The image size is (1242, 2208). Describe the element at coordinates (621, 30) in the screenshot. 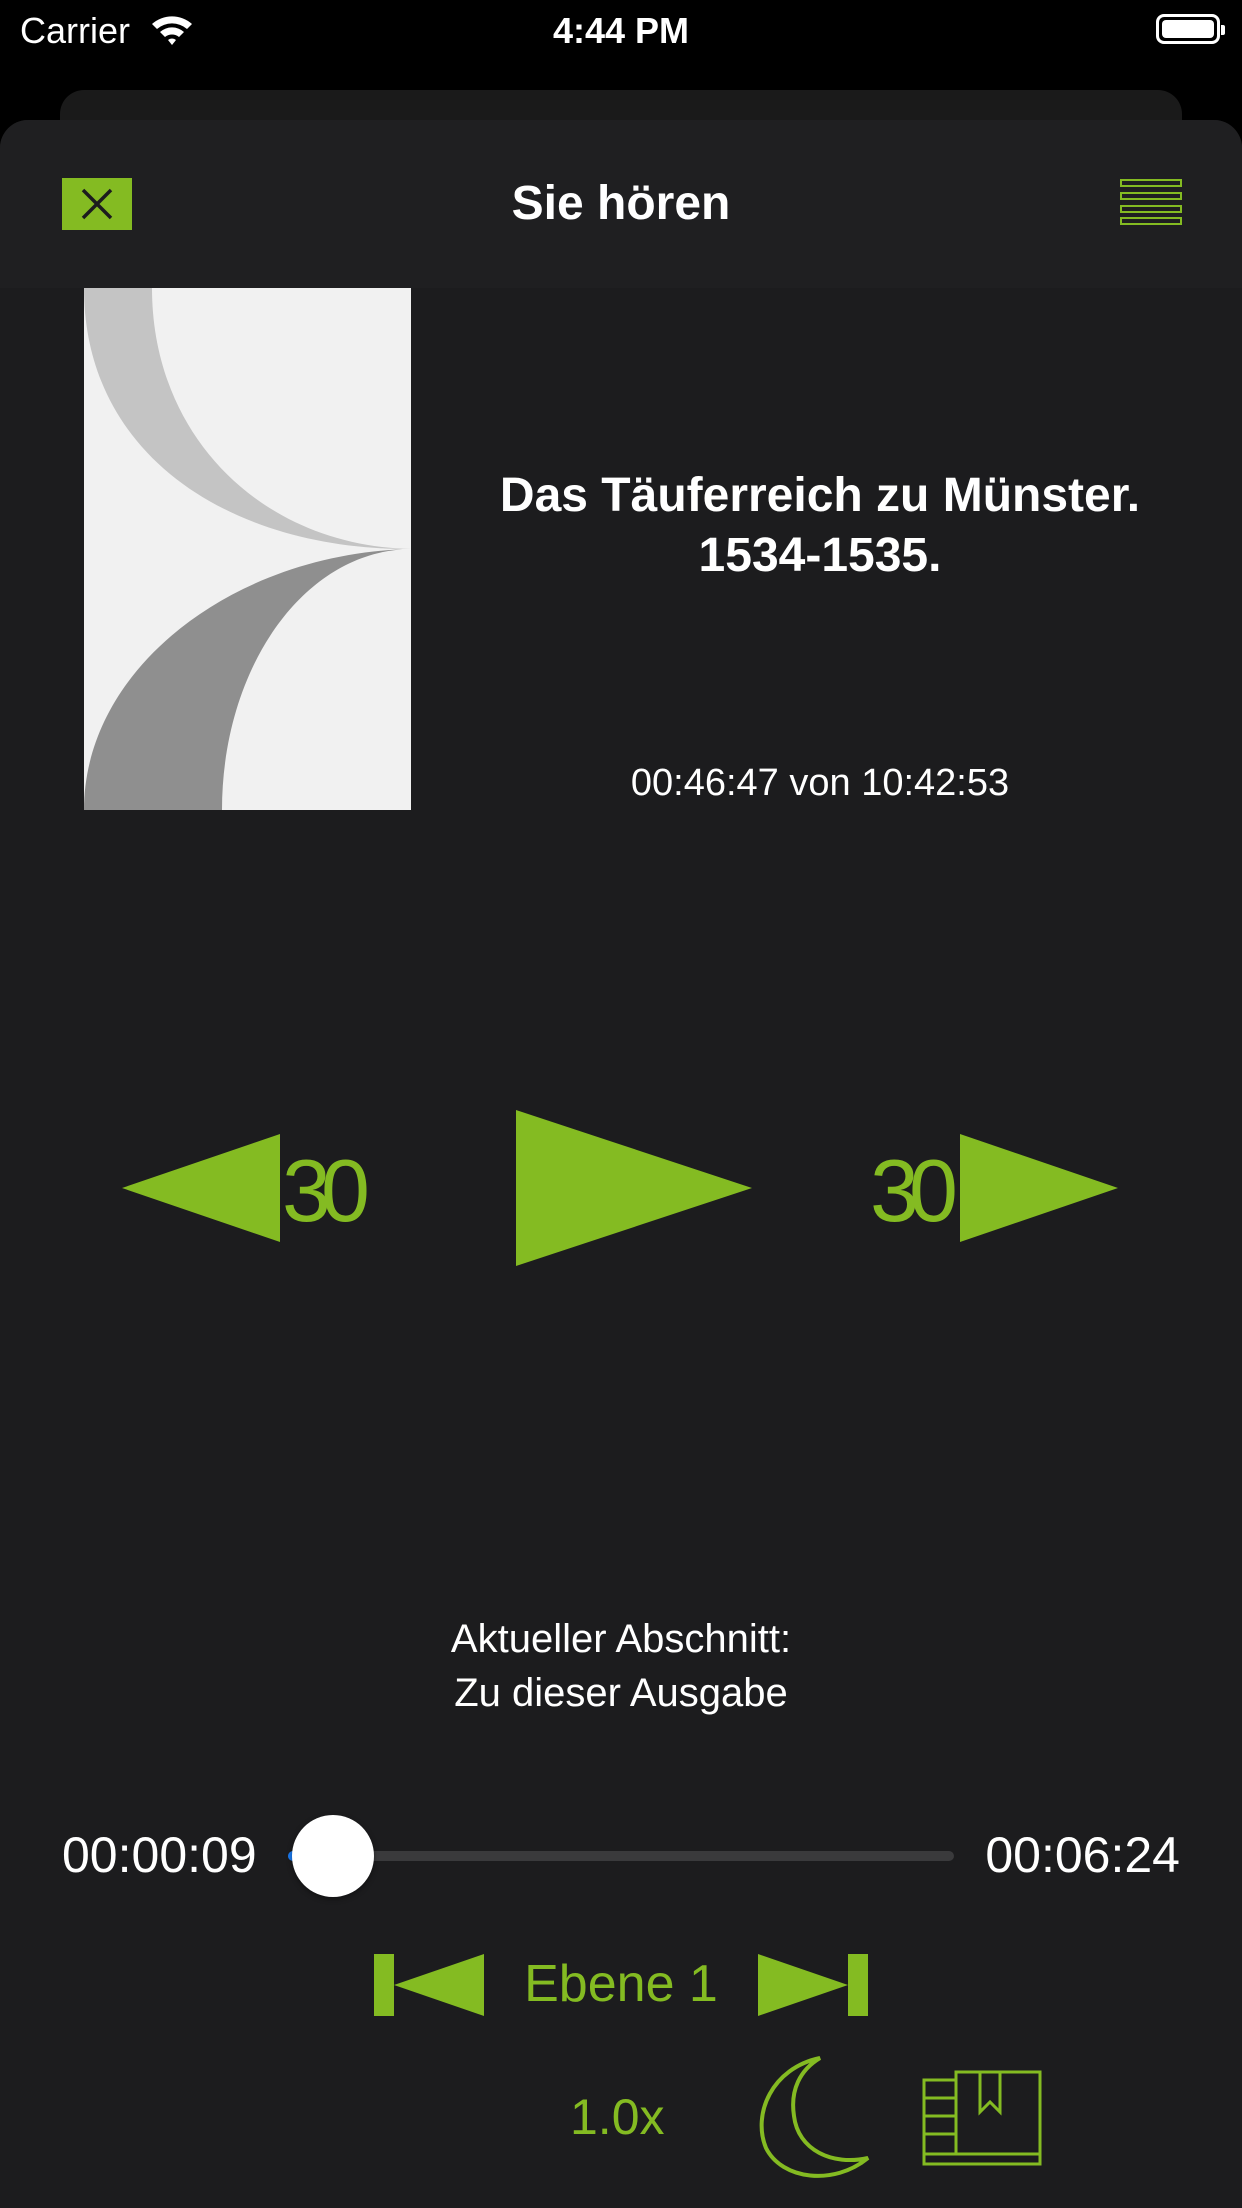

I see `clock: 4:44 PM` at that location.